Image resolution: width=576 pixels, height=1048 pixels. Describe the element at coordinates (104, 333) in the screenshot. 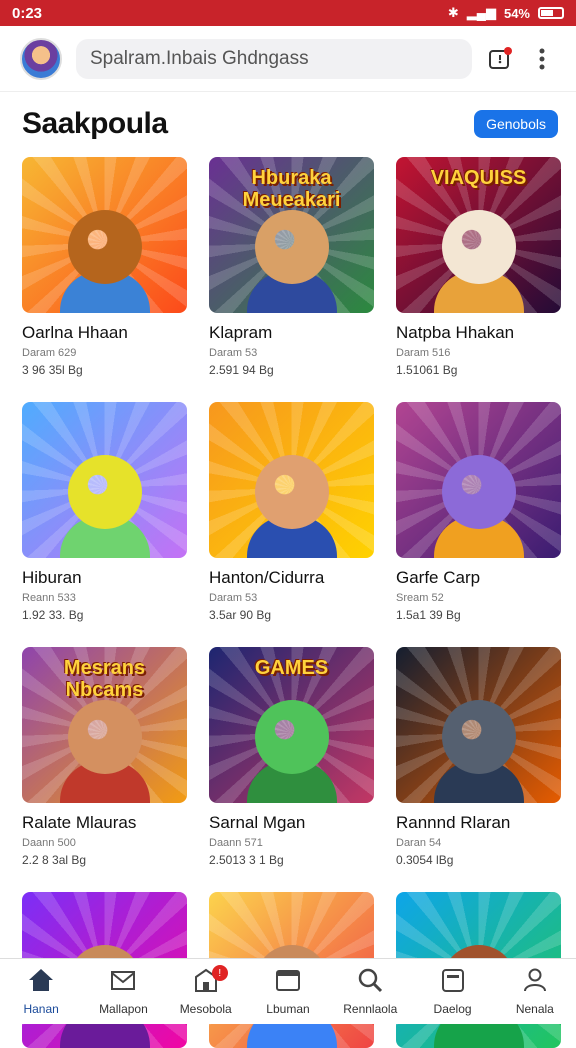

I see `game-title: Oarlna Hhaan` at that location.